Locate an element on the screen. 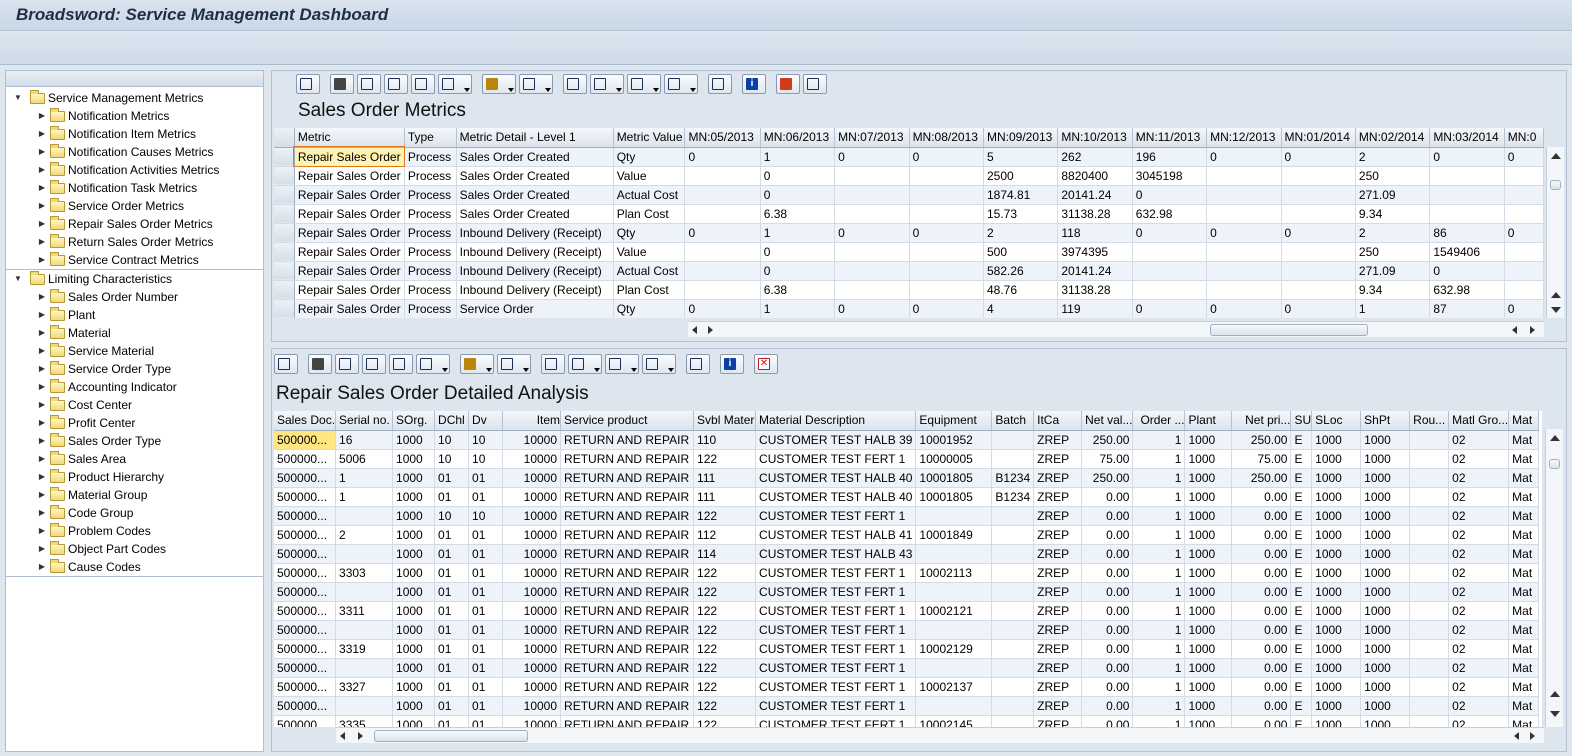 Image resolution: width=1572 pixels, height=756 pixels. table-cell: Inbound Delivery (Receipt) is located at coordinates (535, 233).